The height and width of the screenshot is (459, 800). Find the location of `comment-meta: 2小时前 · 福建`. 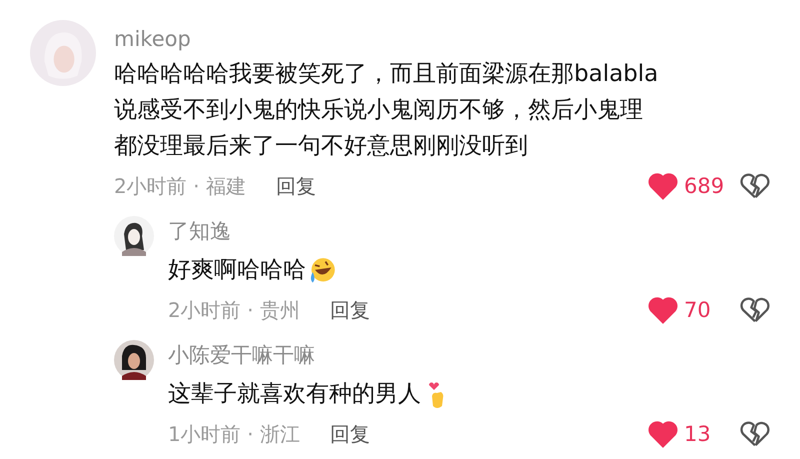

comment-meta: 2小时前 · 福建 is located at coordinates (180, 186).